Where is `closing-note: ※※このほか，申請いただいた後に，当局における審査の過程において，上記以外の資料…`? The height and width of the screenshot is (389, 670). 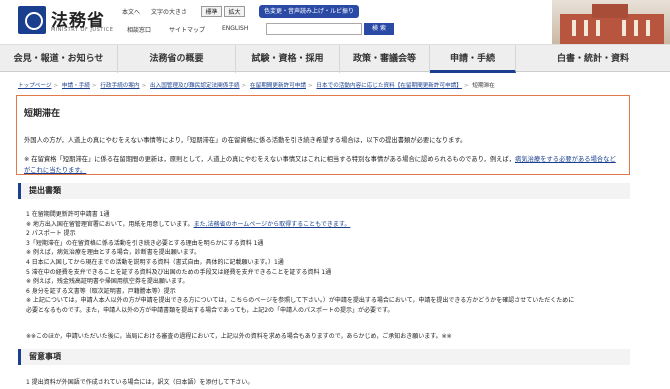
closing-note: ※※このほか，申請いただいた後に，当局における審査の過程において，上記以外の資料… is located at coordinates (239, 336).